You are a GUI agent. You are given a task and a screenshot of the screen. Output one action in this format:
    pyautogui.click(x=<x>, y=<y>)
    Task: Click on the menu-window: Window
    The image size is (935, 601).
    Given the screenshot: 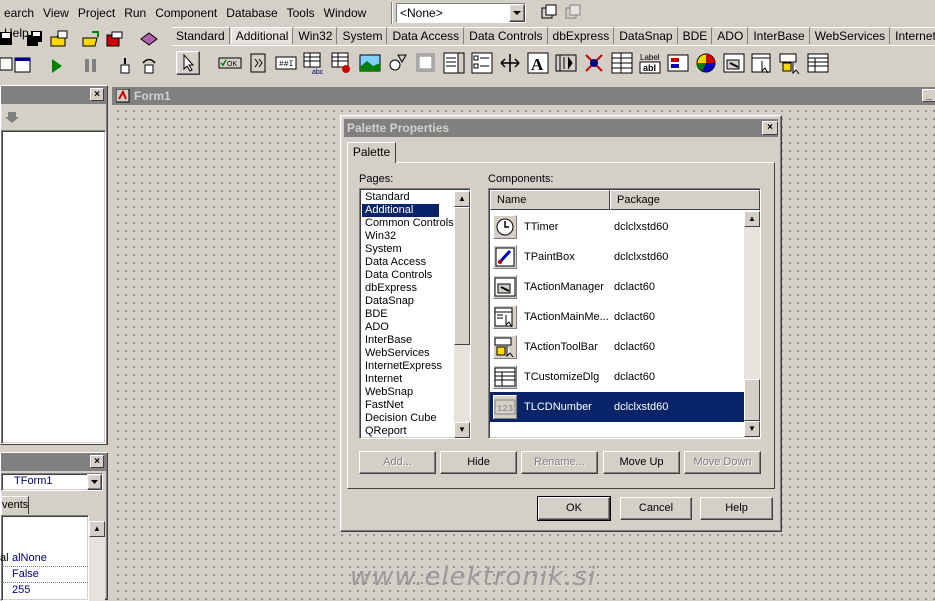 What is the action you would take?
    pyautogui.click(x=346, y=10)
    